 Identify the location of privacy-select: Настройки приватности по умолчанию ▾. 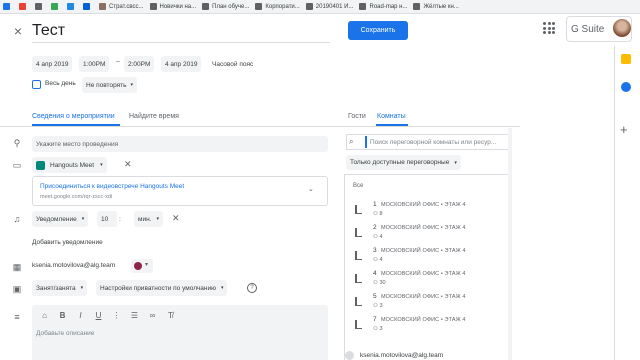
(162, 288).